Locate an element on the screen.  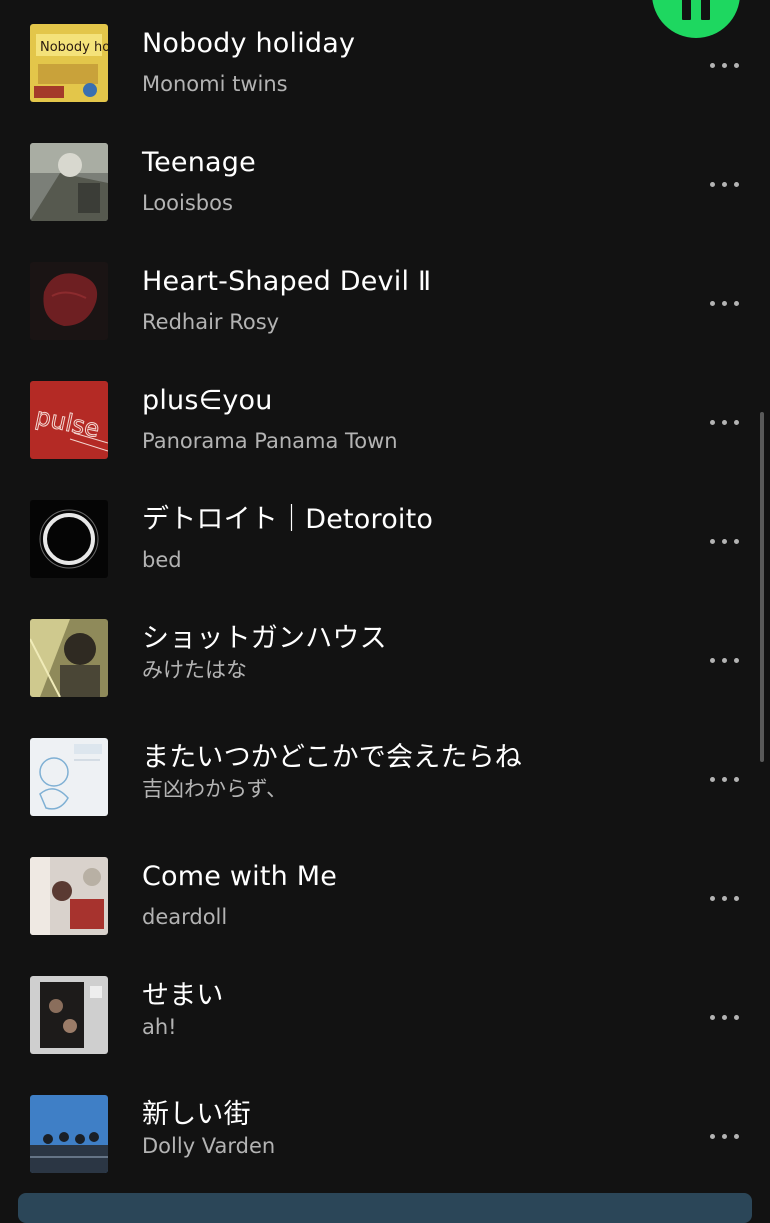
track-artist: みけたはな is located at coordinates (194, 670).